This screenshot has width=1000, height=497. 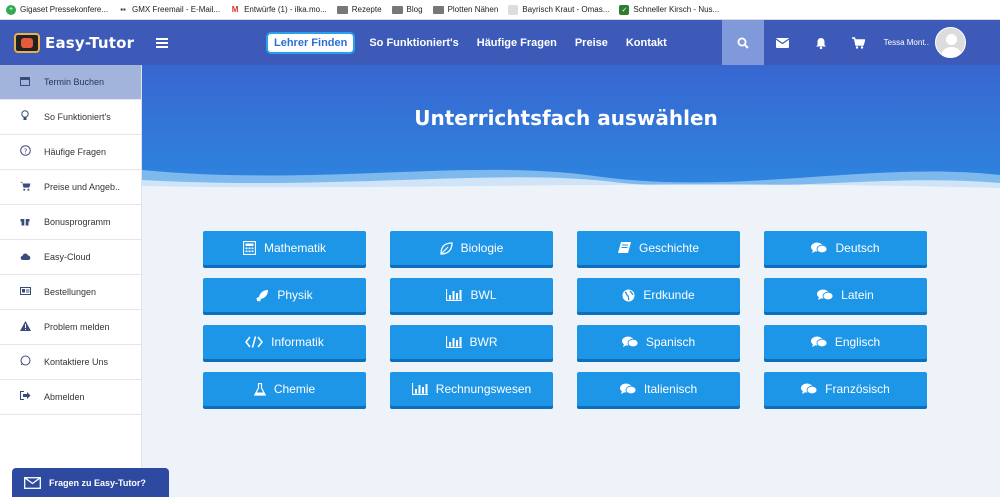 I want to click on bookmark-rezepte: Rezepte, so click(x=359, y=9).